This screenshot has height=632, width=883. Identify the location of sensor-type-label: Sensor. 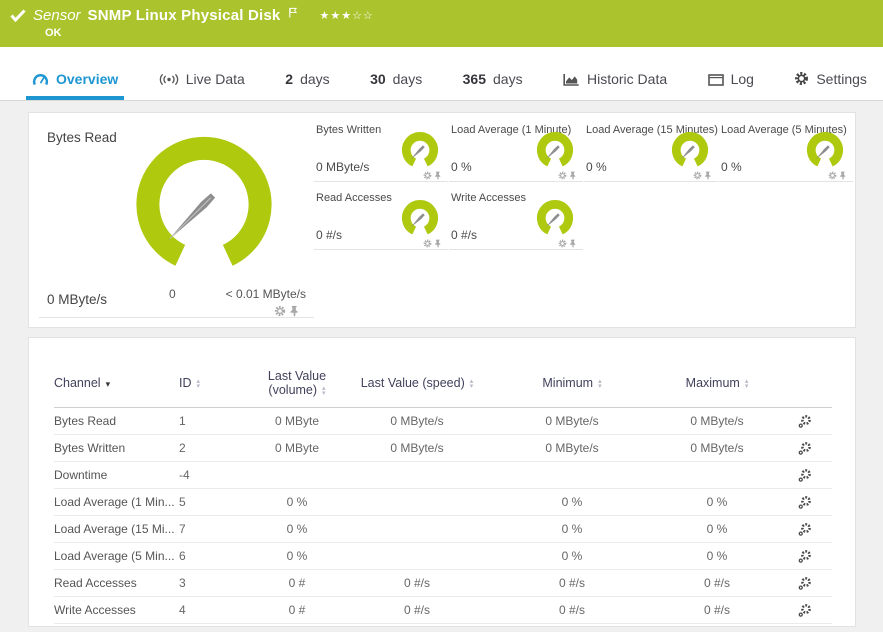
(57, 15).